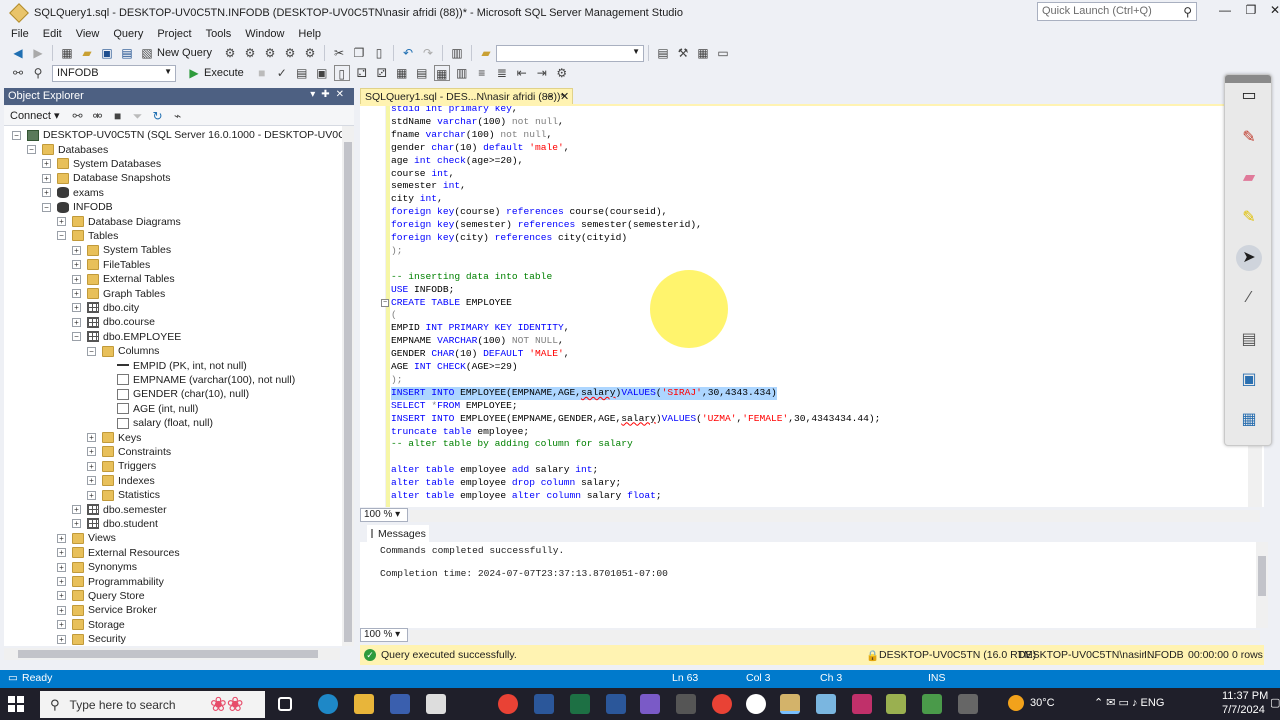 The width and height of the screenshot is (1280, 720). I want to click on activity-icon: ⌁, so click(178, 116).